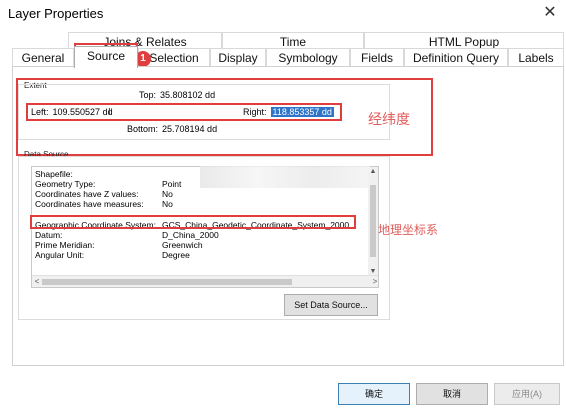 This screenshot has height=408, width=566. Describe the element at coordinates (184, 112) in the screenshot. I see `extent-lr-highlight` at that location.